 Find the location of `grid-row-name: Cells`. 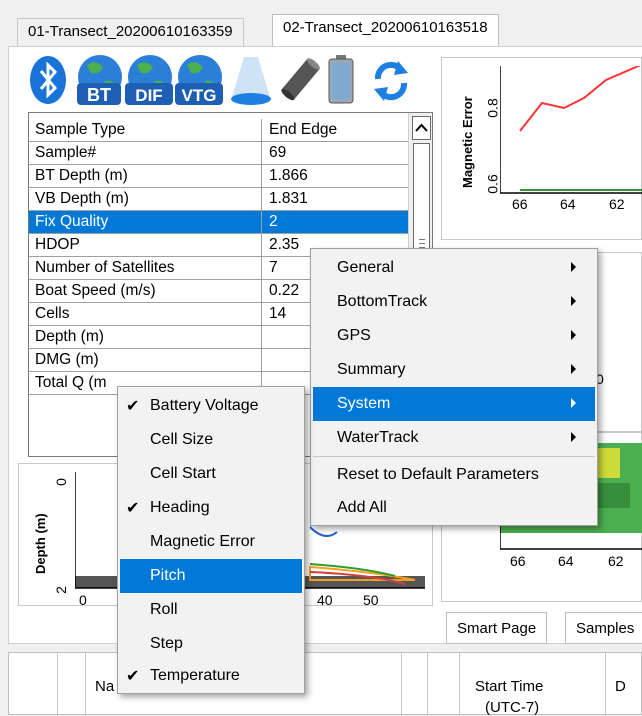

grid-row-name: Cells is located at coordinates (52, 313).